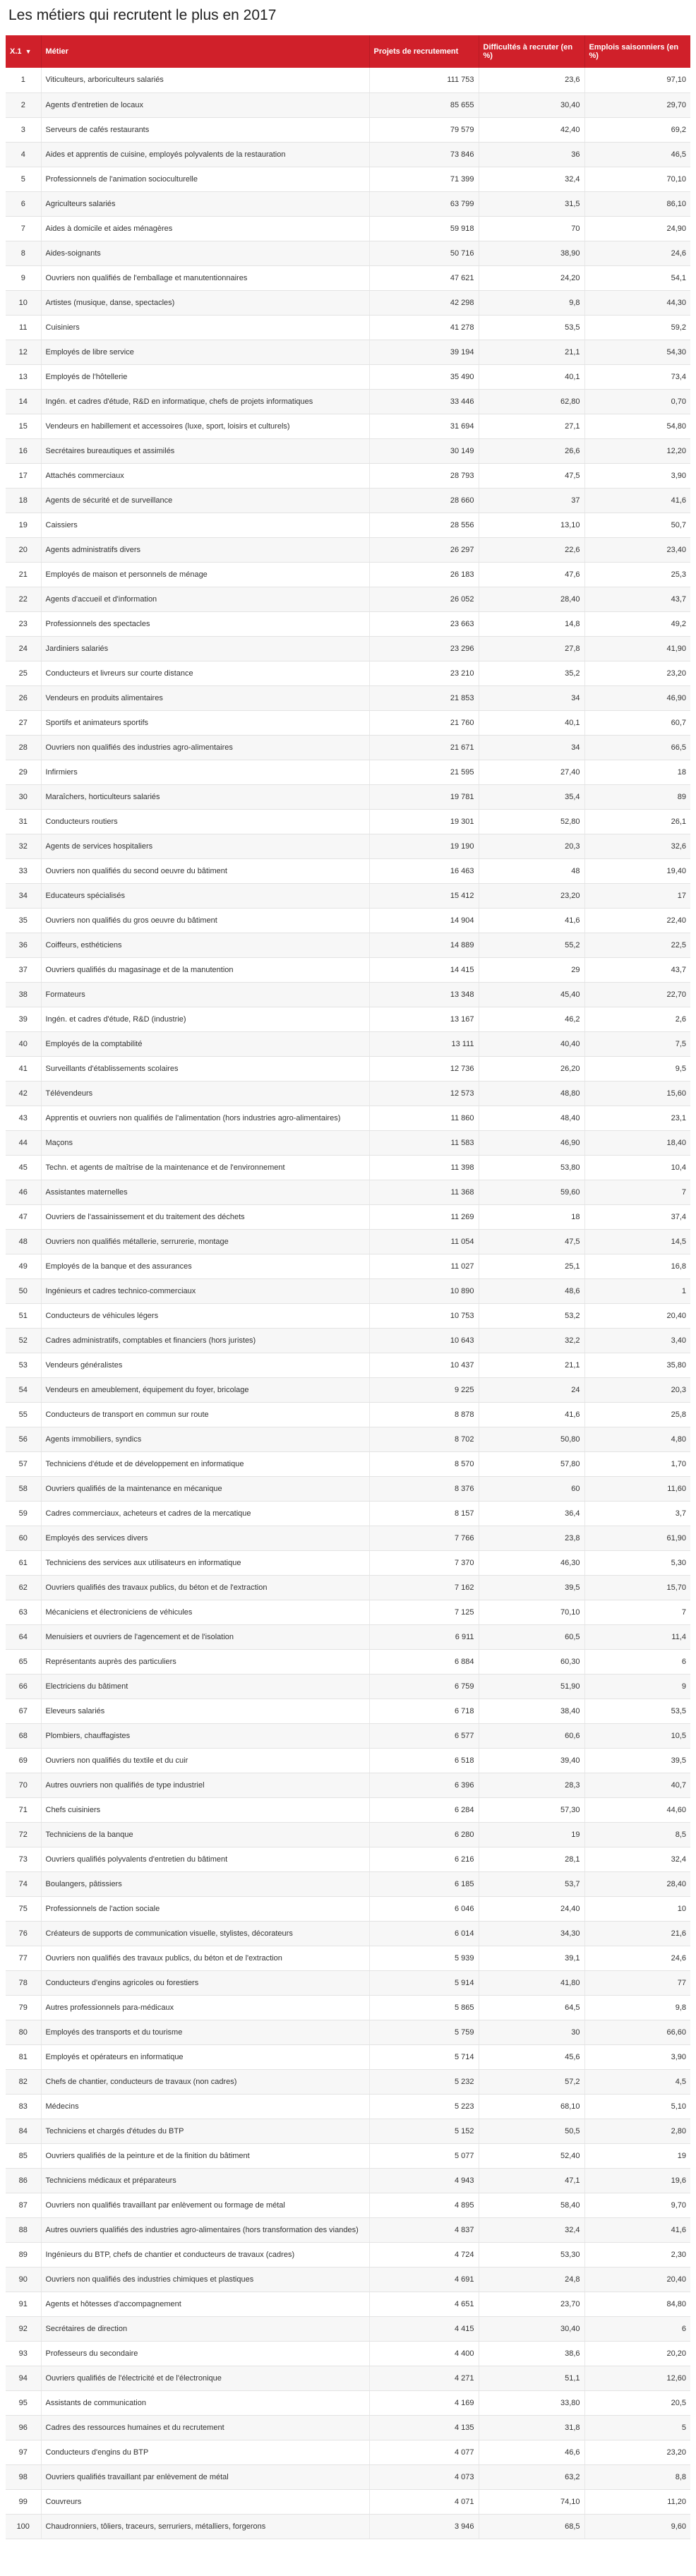 The image size is (696, 2576). I want to click on rank-cell: 58, so click(24, 1489).